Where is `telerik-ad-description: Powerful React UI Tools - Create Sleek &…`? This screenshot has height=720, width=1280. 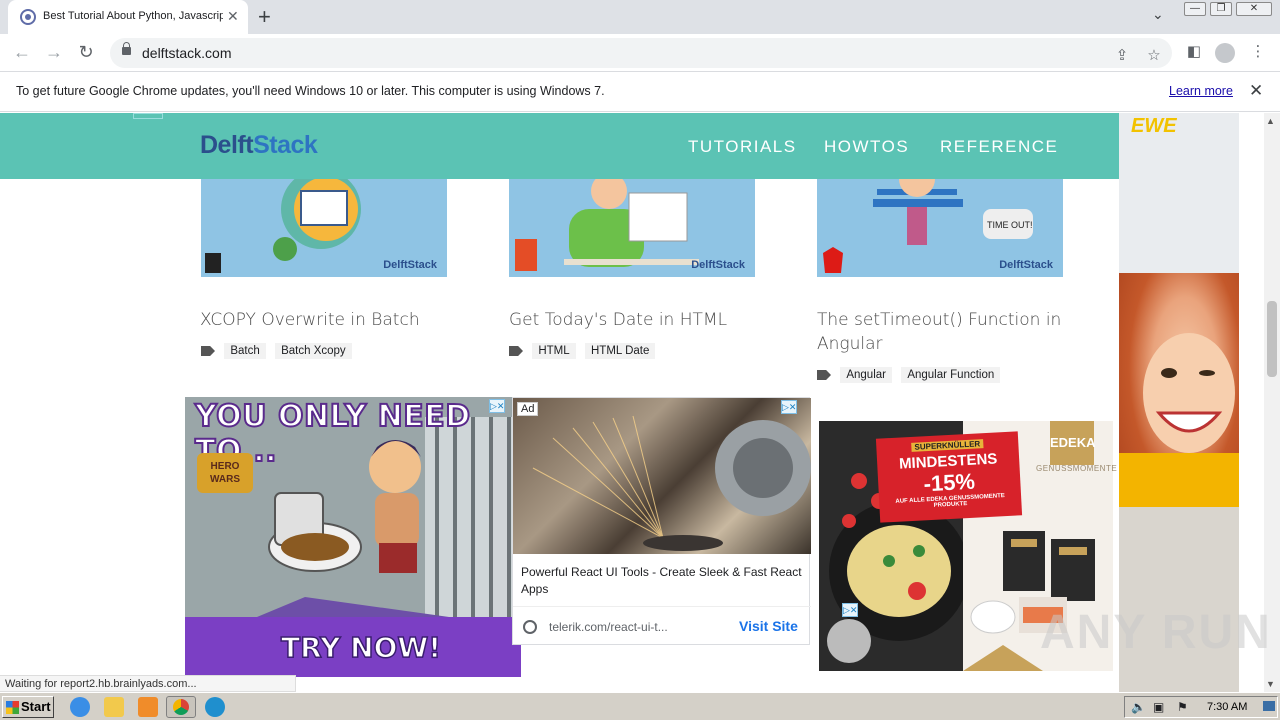
telerik-ad-description: Powerful React UI Tools - Create Sleek &… is located at coordinates (662, 581).